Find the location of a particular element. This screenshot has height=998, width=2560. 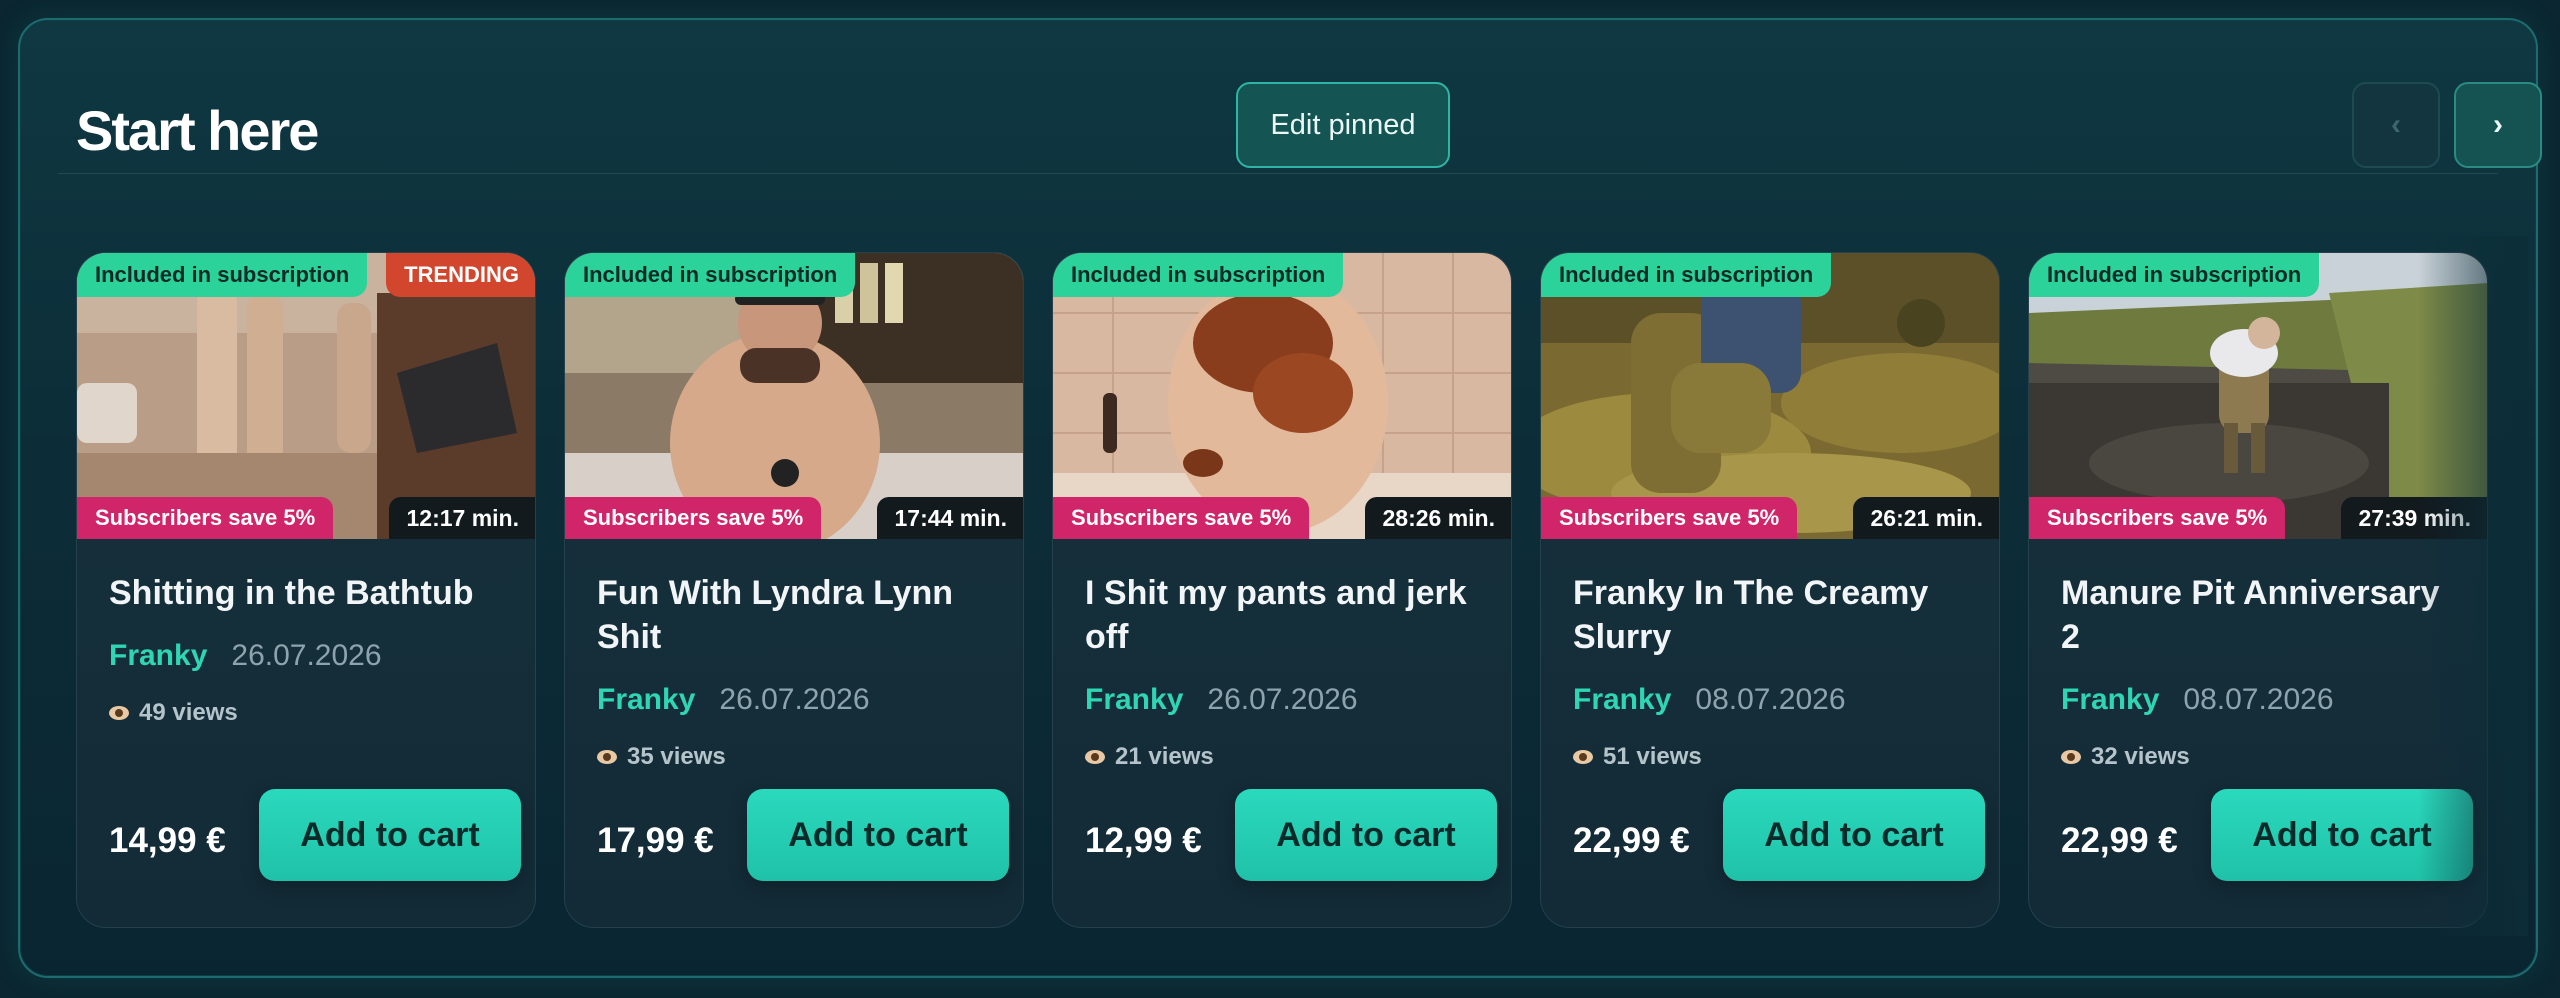

product-title: I Shit my pants and jerk off is located at coordinates (1285, 615).